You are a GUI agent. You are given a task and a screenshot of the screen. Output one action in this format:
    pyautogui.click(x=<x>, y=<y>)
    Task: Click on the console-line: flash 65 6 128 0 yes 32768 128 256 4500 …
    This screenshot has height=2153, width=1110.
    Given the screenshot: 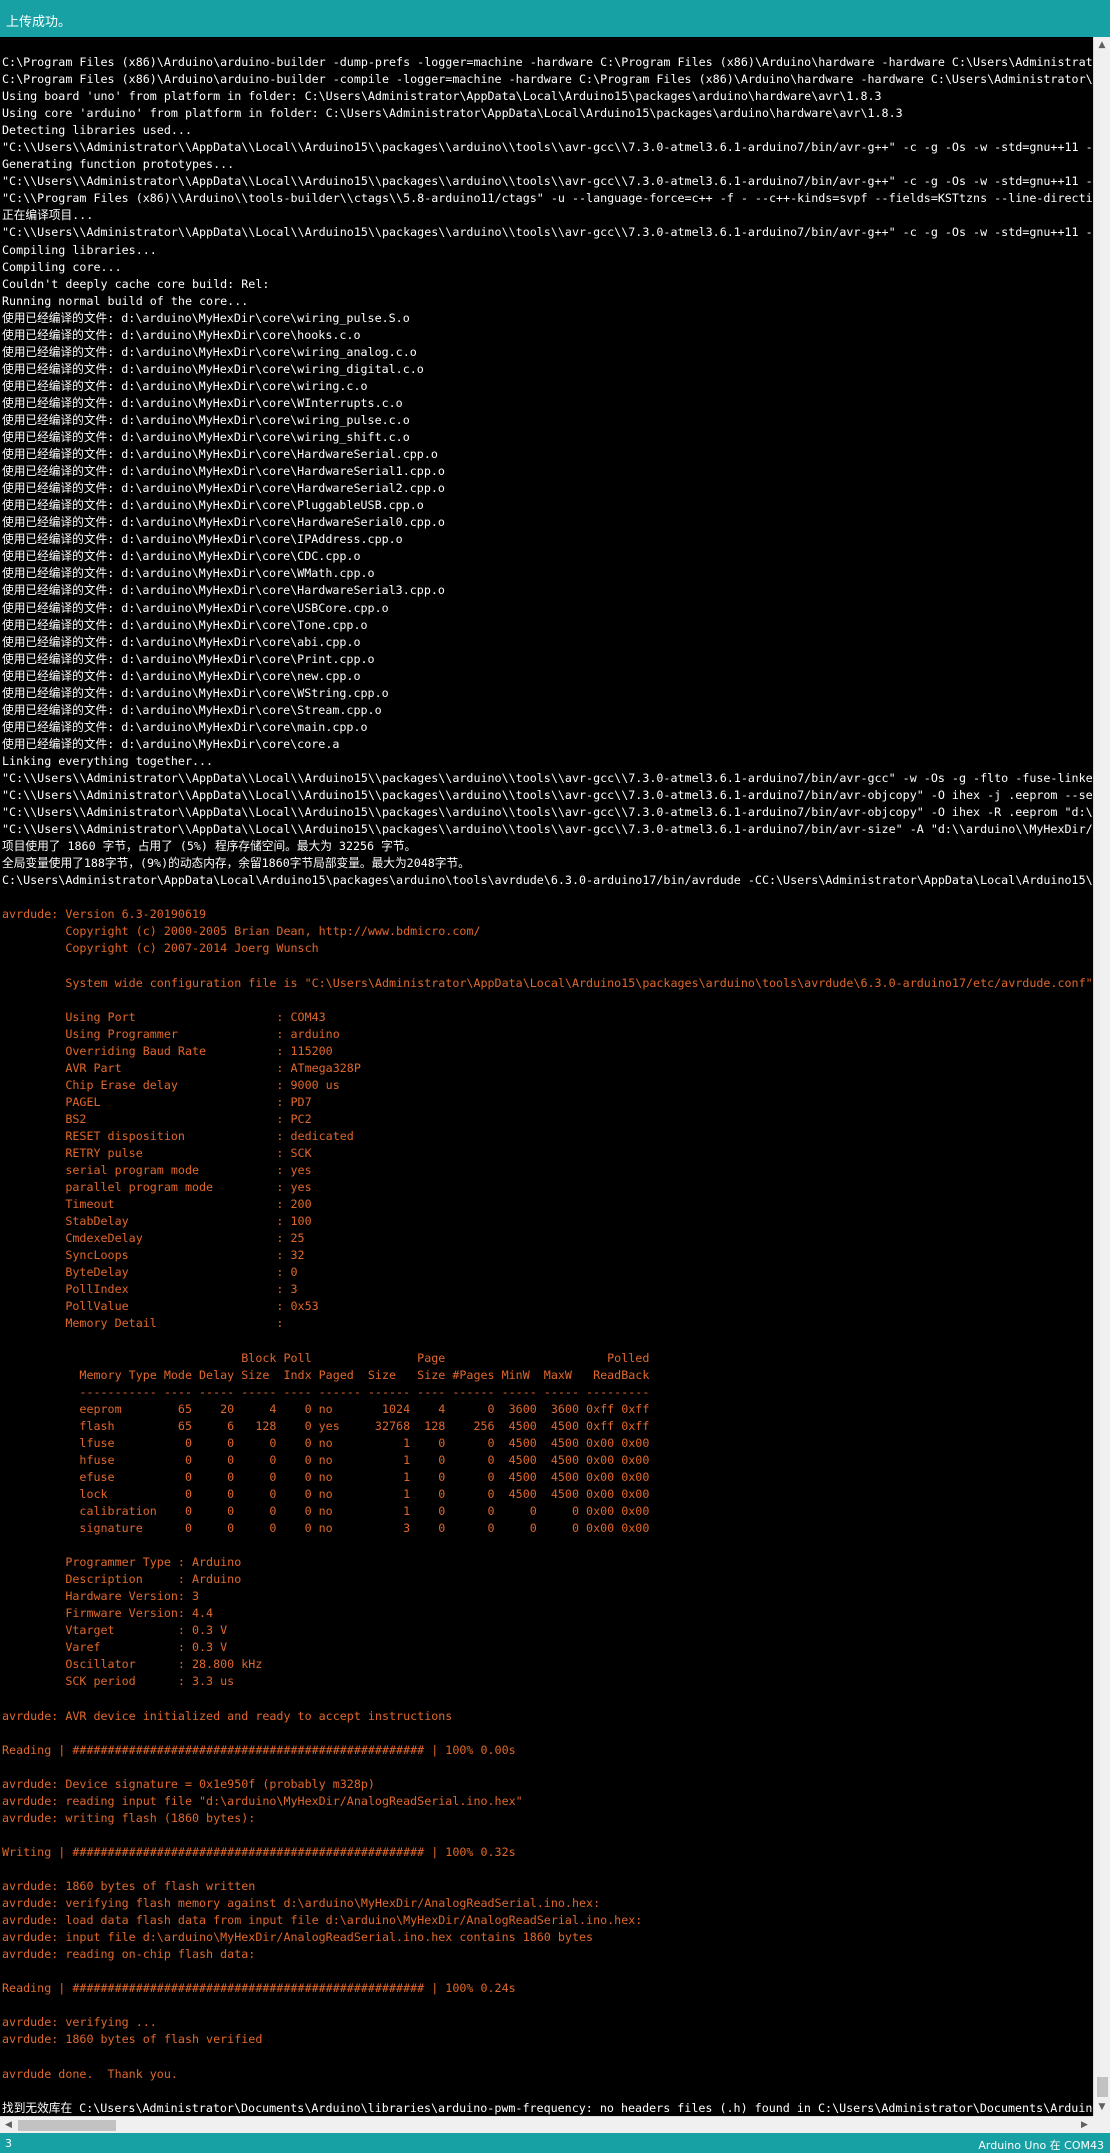 What is the action you would take?
    pyautogui.click(x=326, y=1425)
    